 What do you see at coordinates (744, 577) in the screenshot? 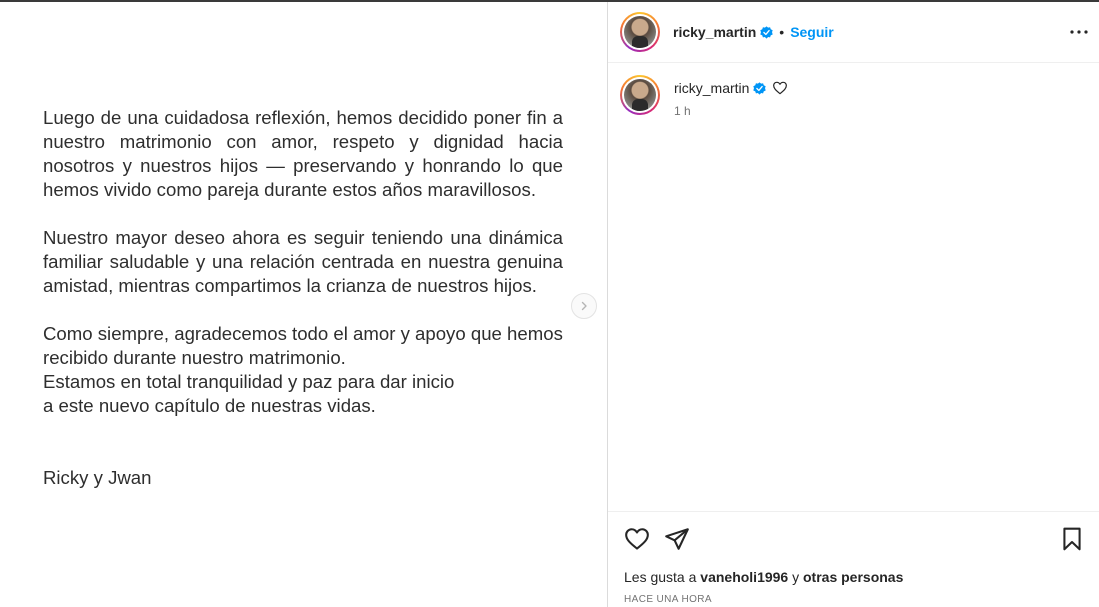
I see `likes-user-link: vaneholi1996` at bounding box center [744, 577].